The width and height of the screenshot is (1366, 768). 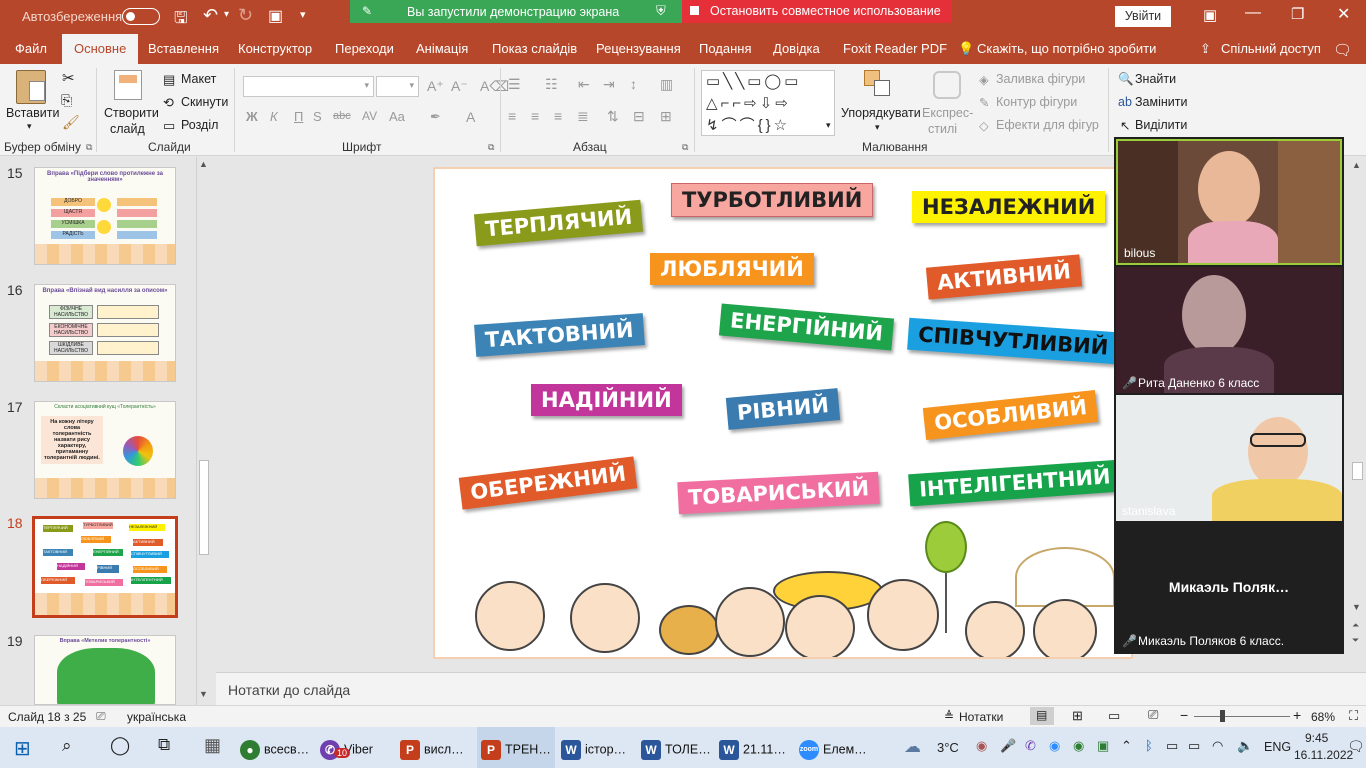 I want to click on editor-scrollbar: ▲ ▼ ⏶ ⏷, so click(x=1357, y=414).